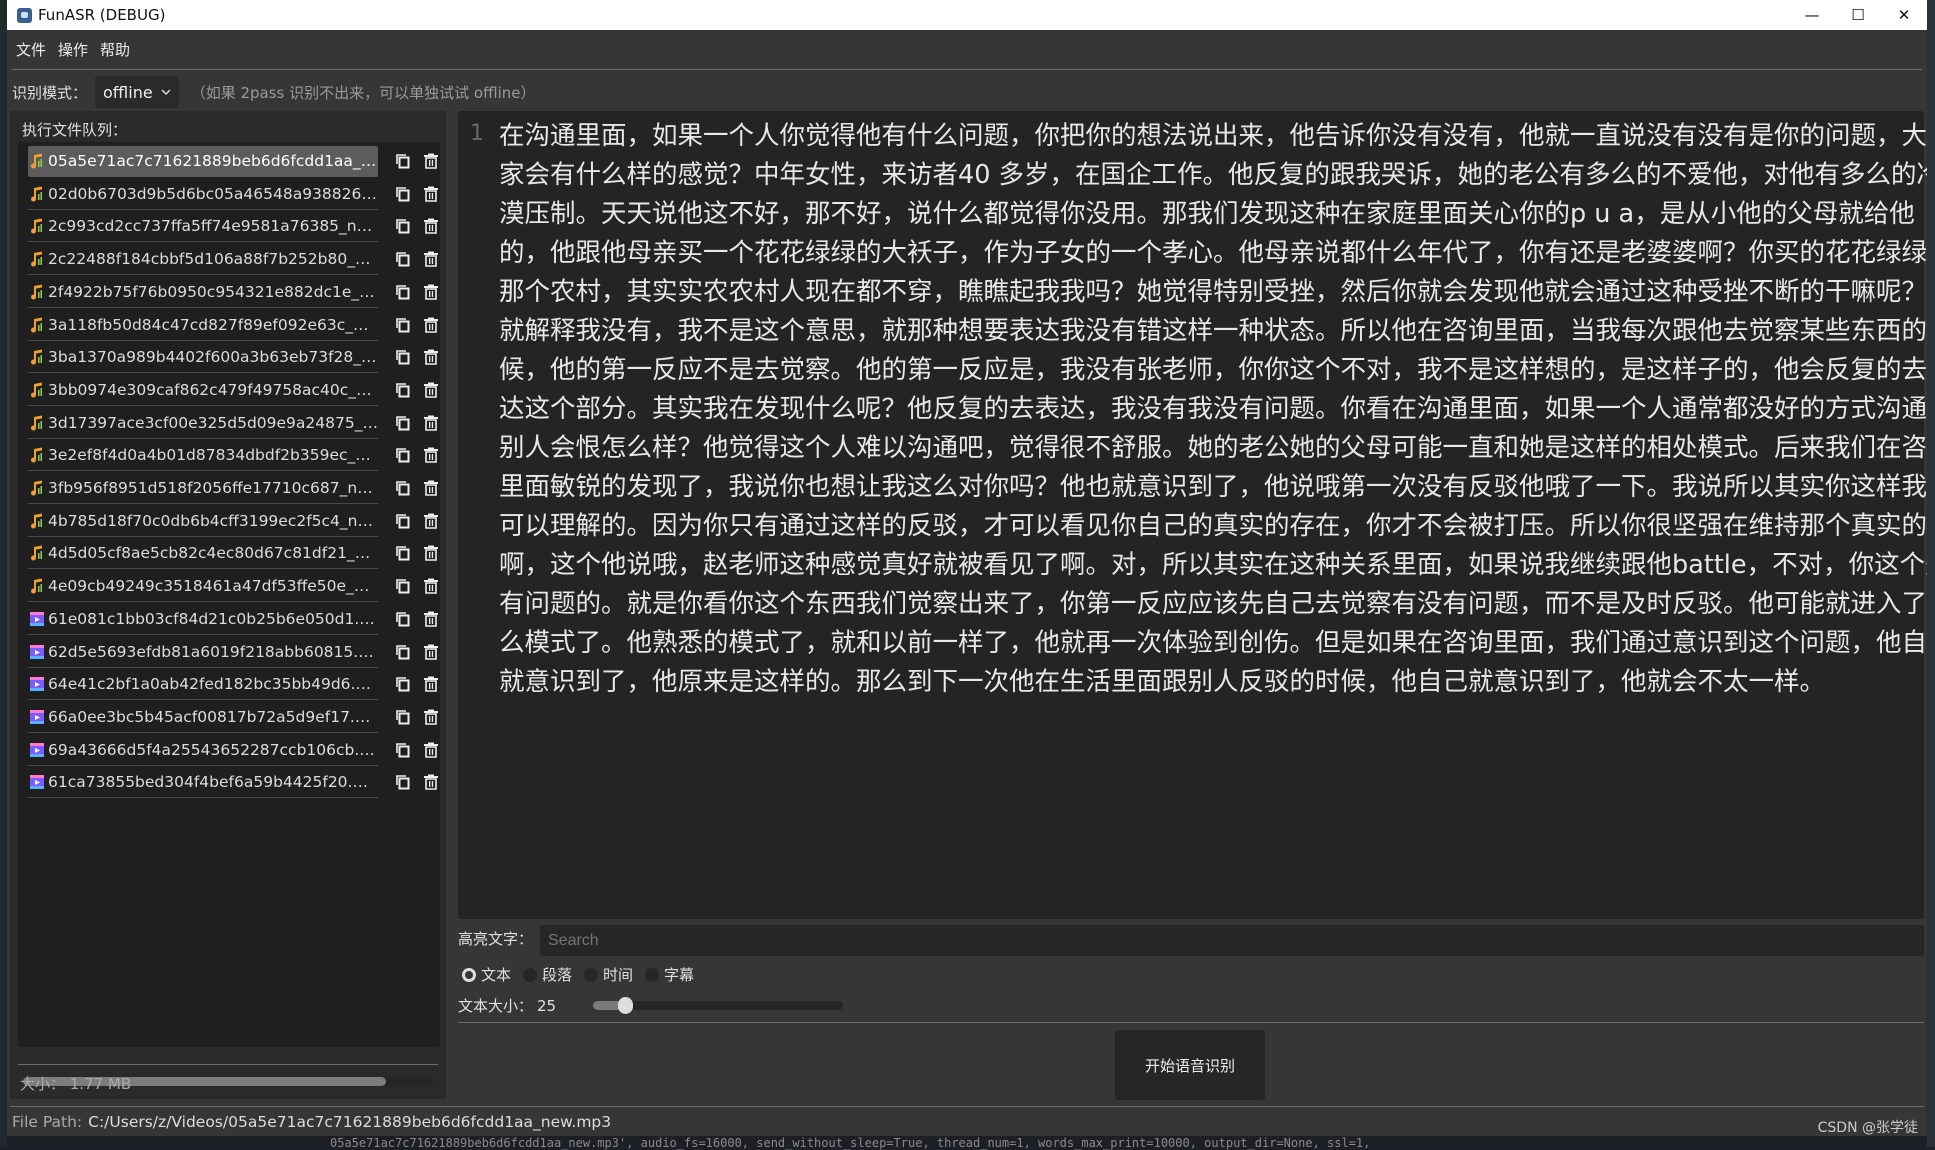  What do you see at coordinates (669, 974) in the screenshot?
I see `radio-subtitle: 字幕` at bounding box center [669, 974].